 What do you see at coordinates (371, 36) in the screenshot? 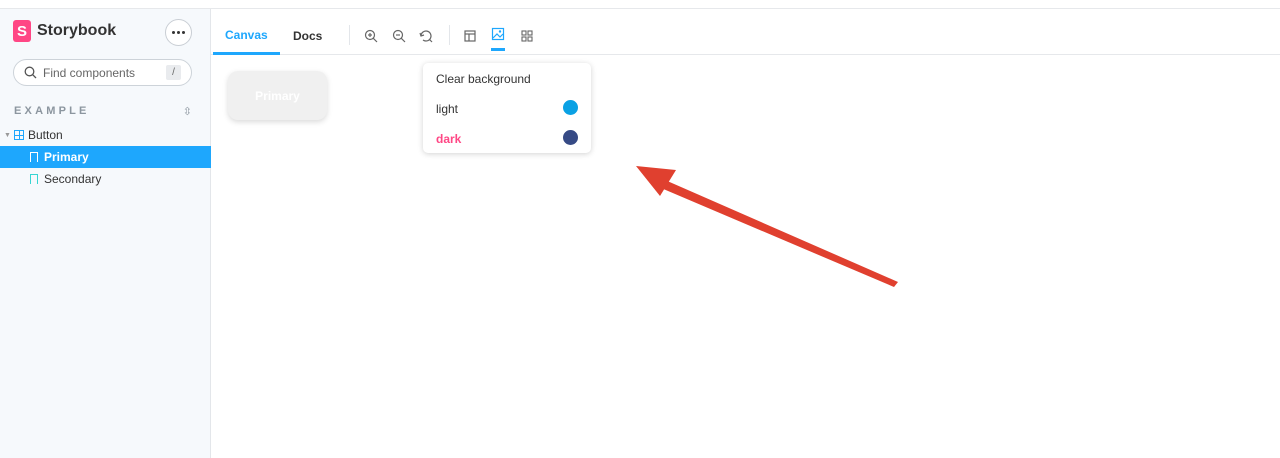
I see `zoom-in-icon` at bounding box center [371, 36].